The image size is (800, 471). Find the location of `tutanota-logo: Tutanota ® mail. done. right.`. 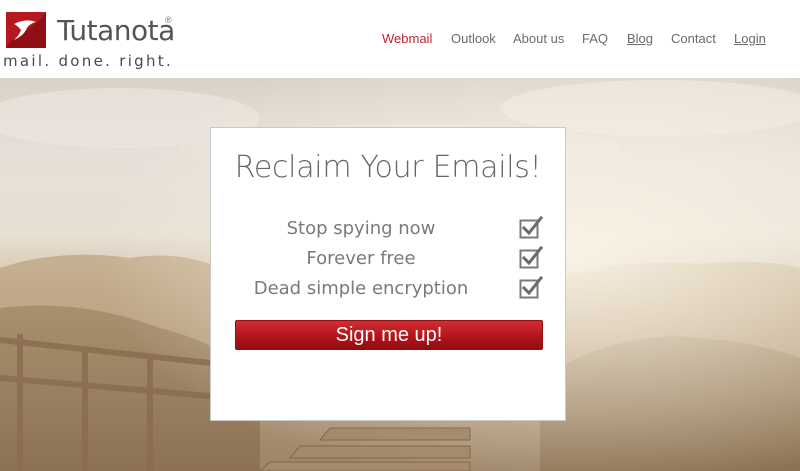

tutanota-logo: Tutanota ® mail. done. right. is located at coordinates (93, 42).